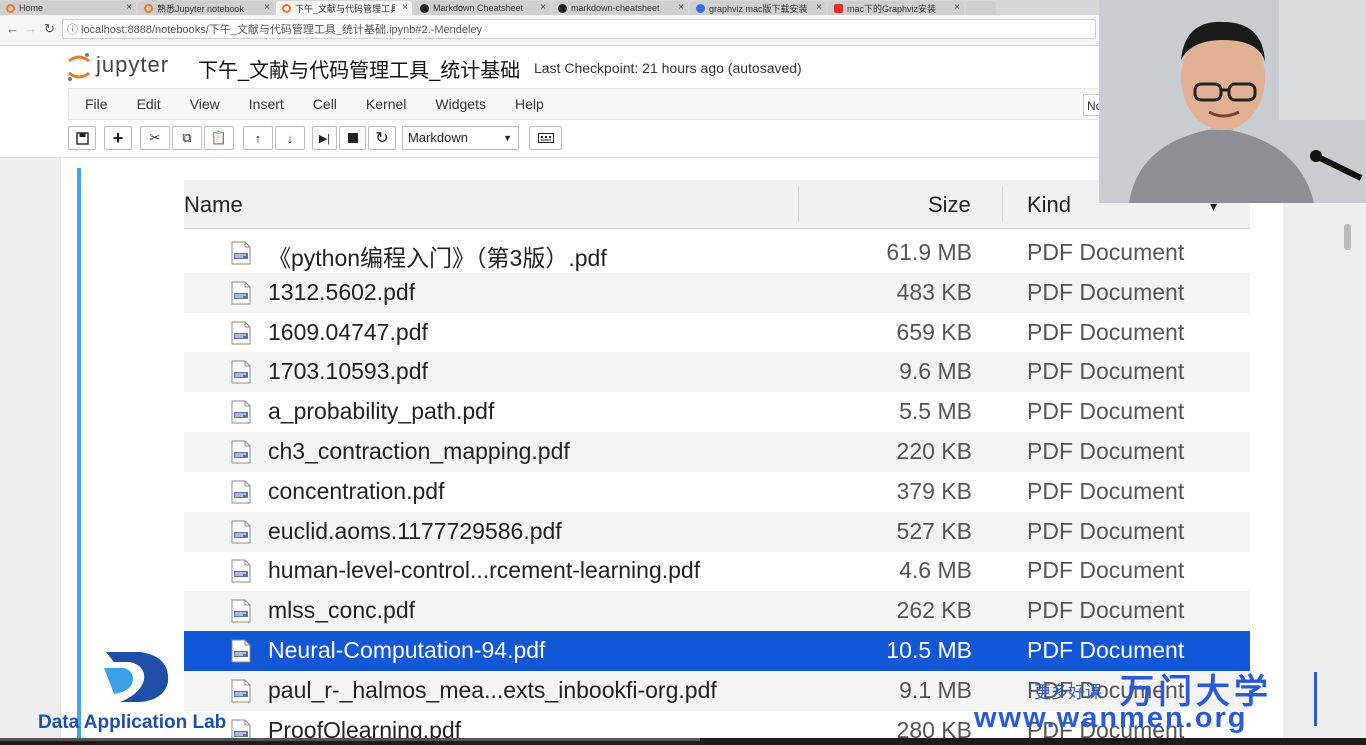  I want to click on menu-help: Help, so click(529, 104).